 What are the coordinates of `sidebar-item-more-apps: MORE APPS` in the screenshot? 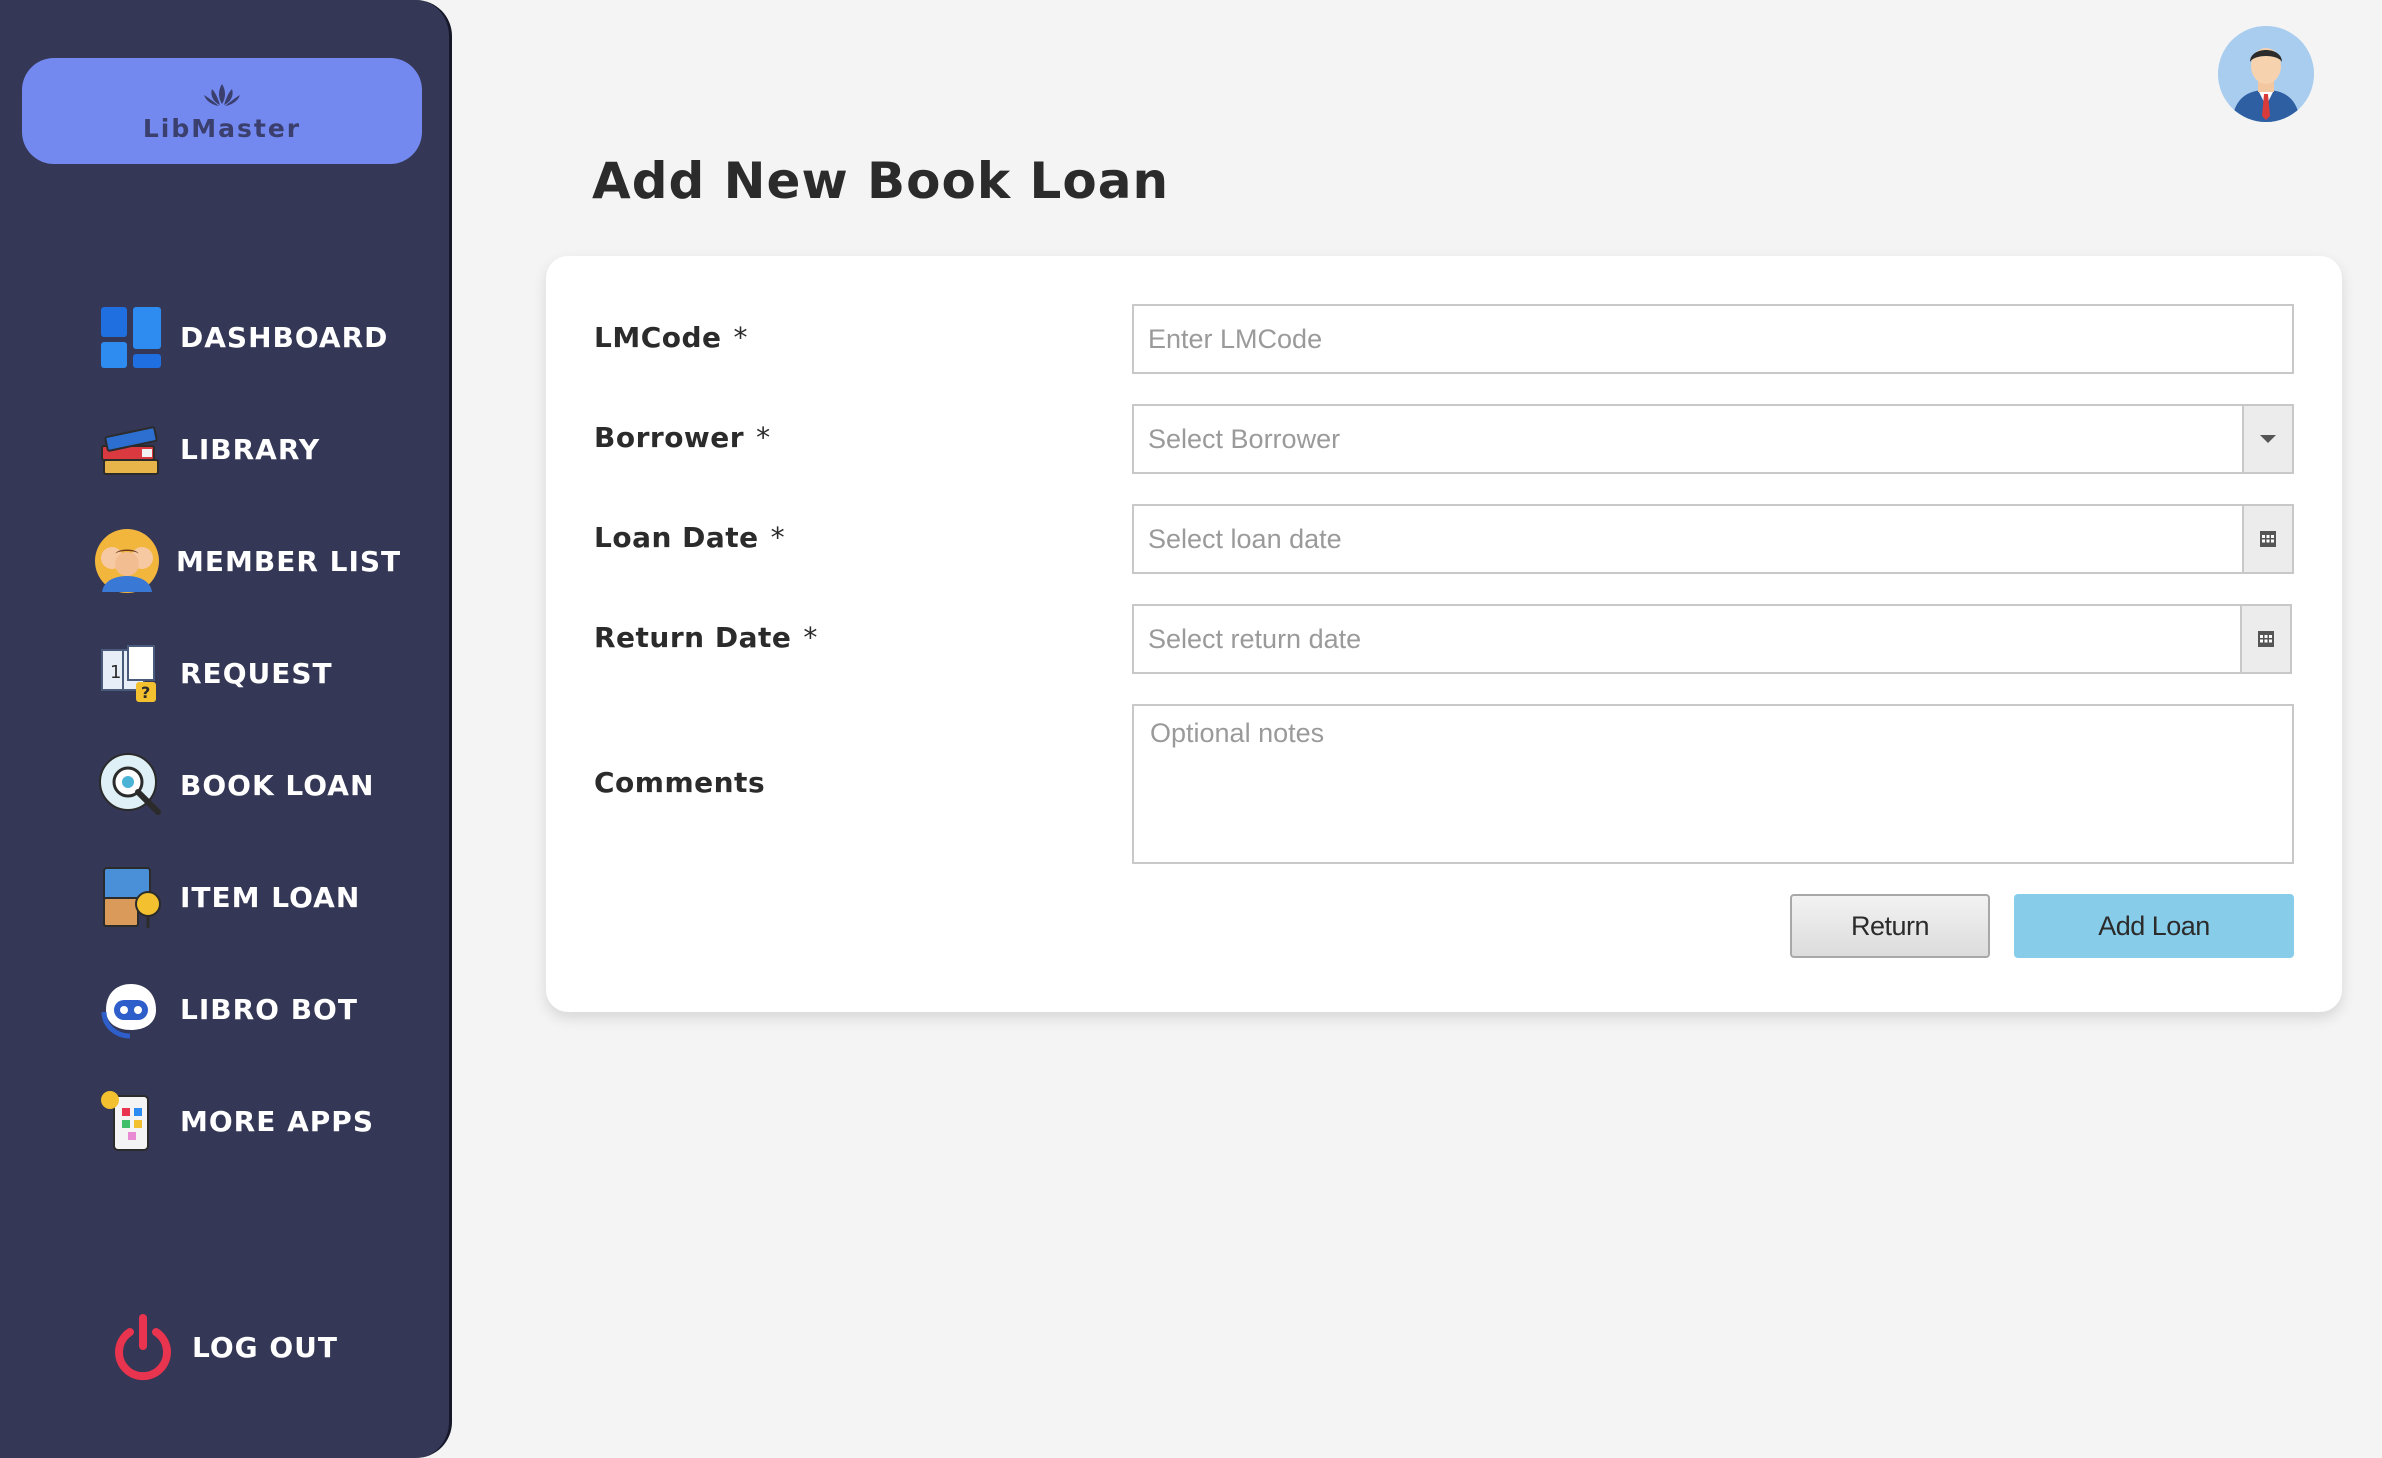 It's located at (235, 1121).